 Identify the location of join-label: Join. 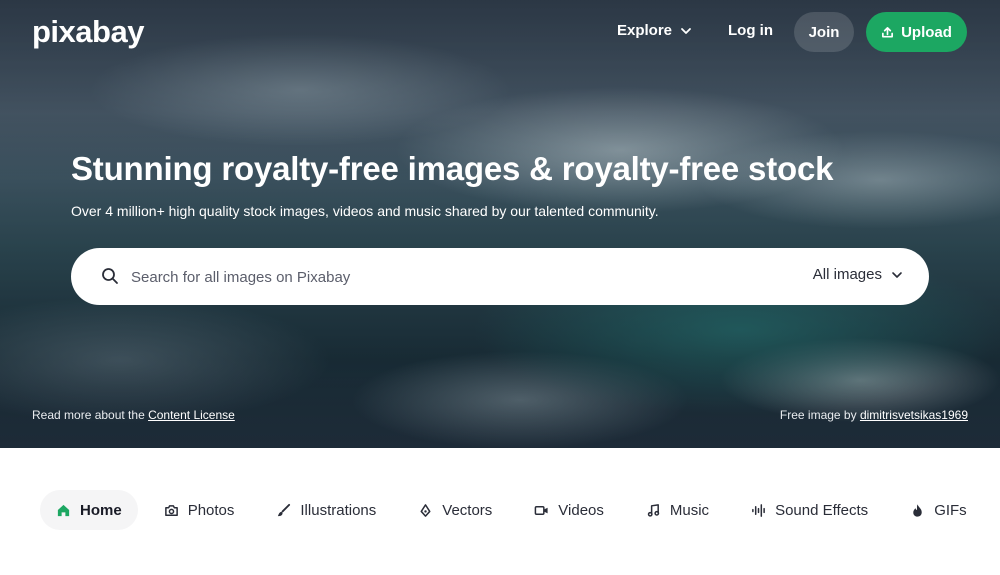
(824, 32).